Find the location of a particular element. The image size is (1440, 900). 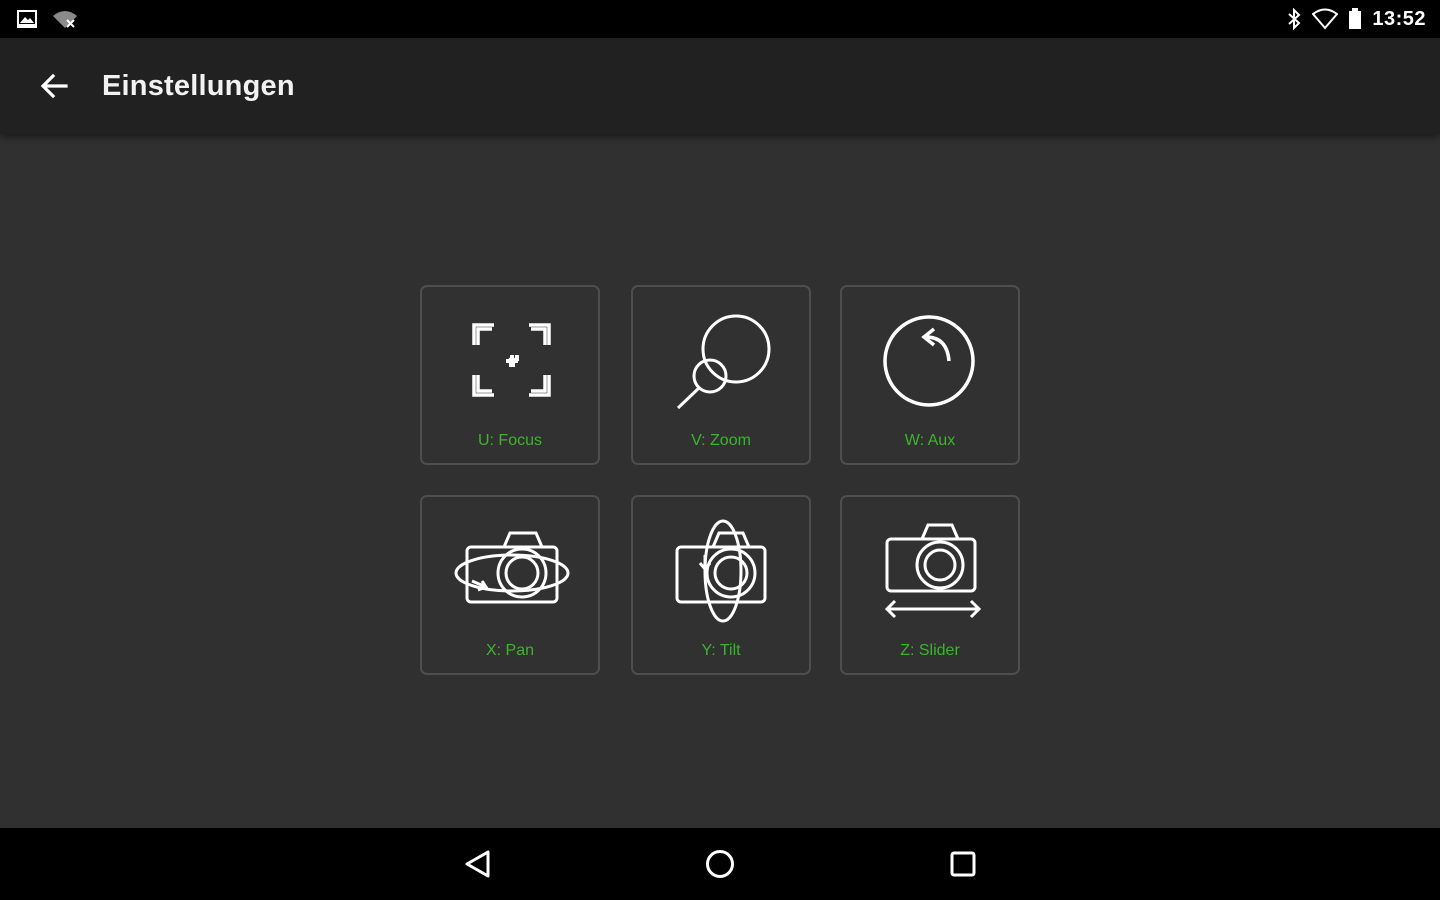

focus-icon is located at coordinates (511, 360).